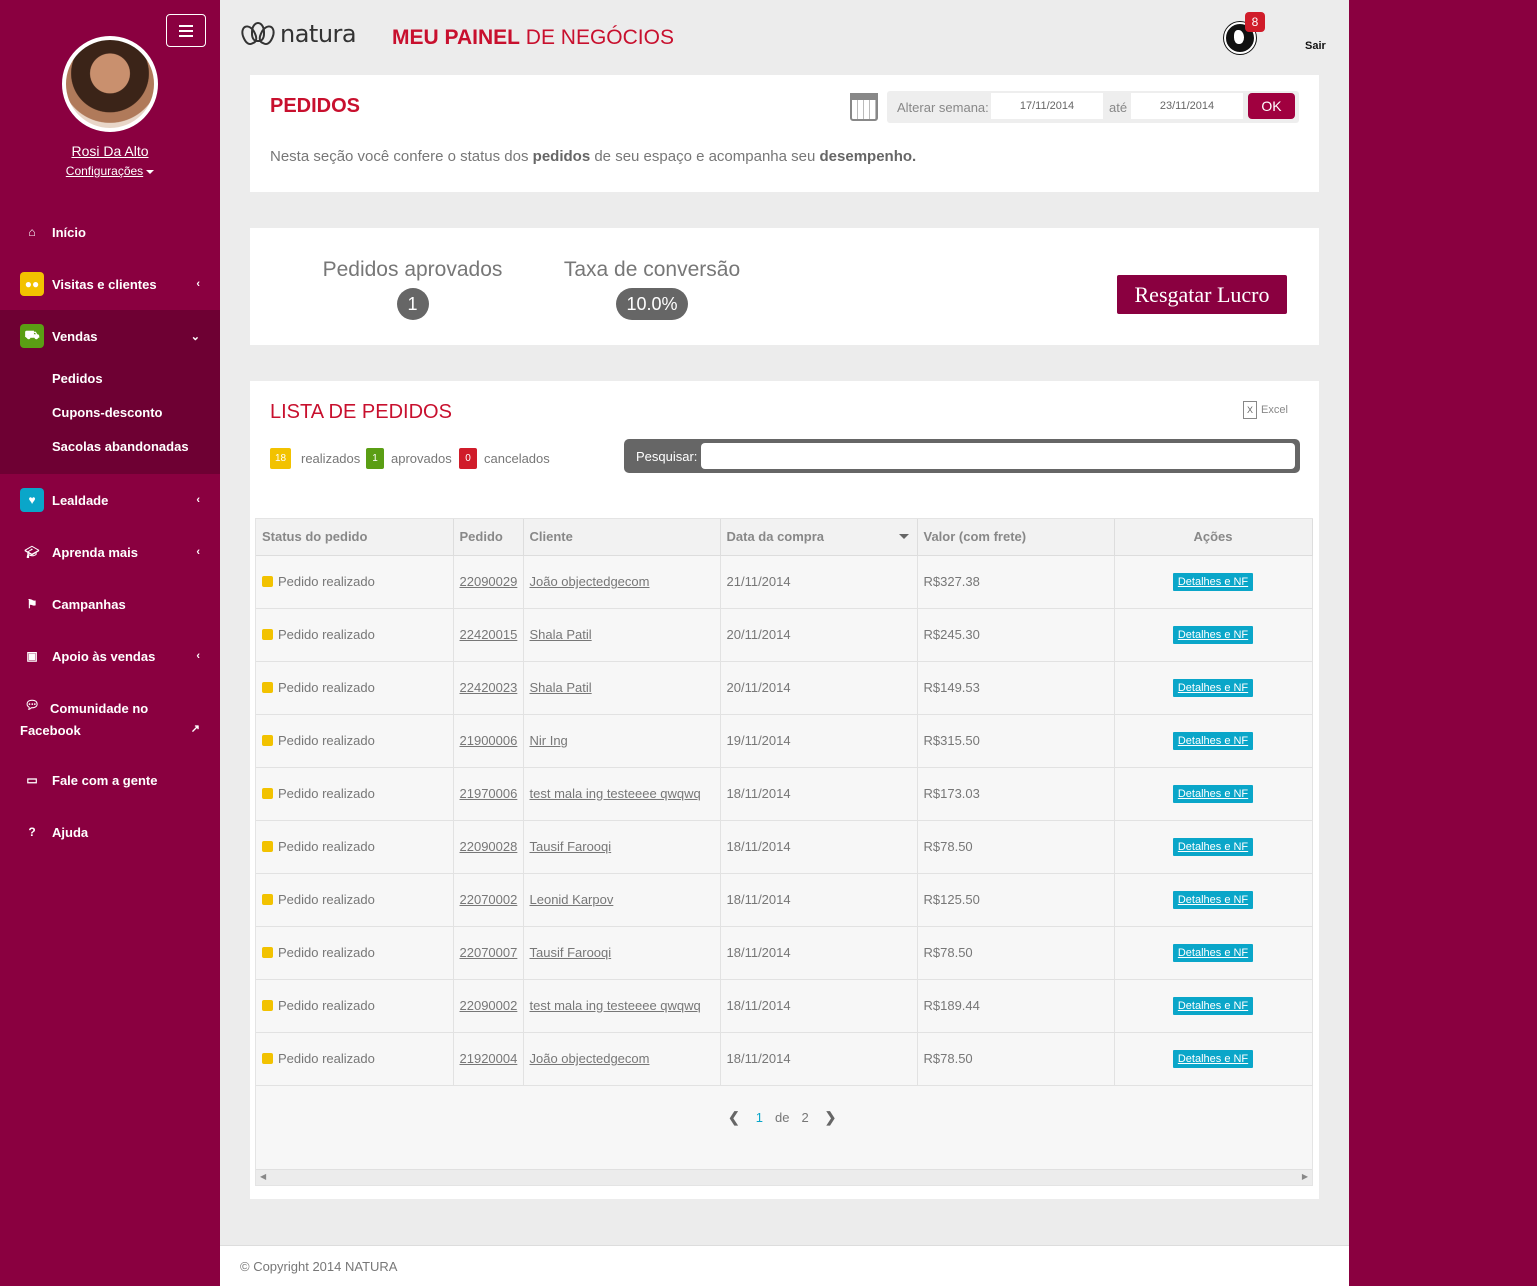  What do you see at coordinates (110, 151) in the screenshot?
I see `user-name-link: Rosi Da Alto` at bounding box center [110, 151].